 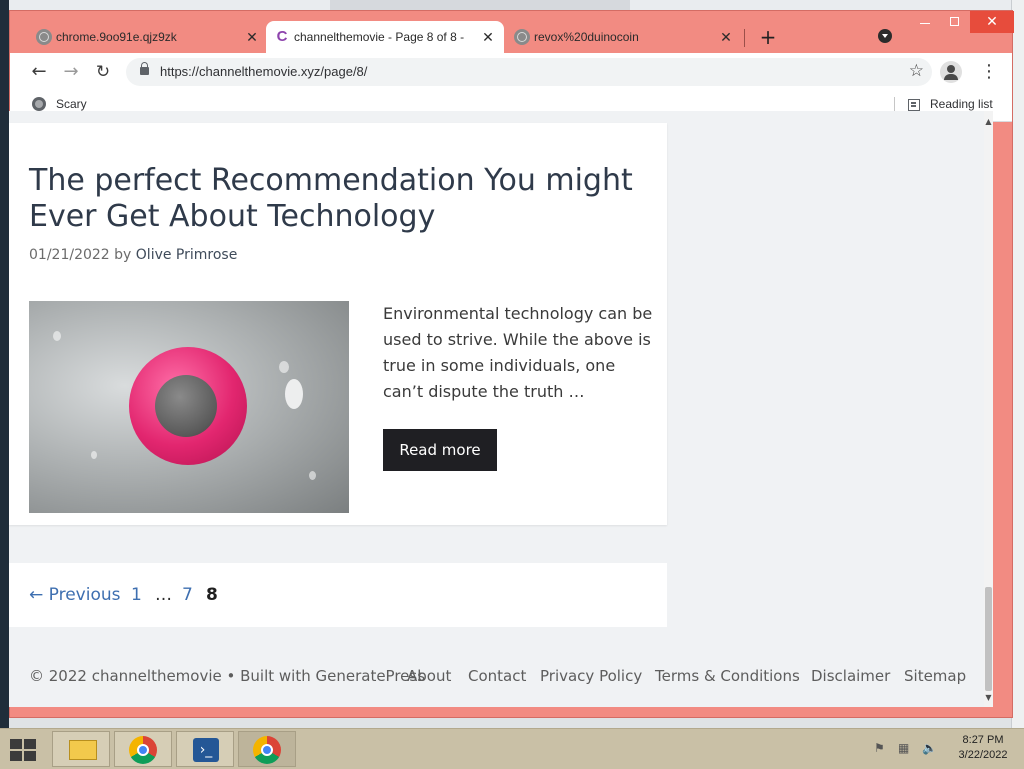 I want to click on kebab-menu-icon: ⋮, so click(x=989, y=72).